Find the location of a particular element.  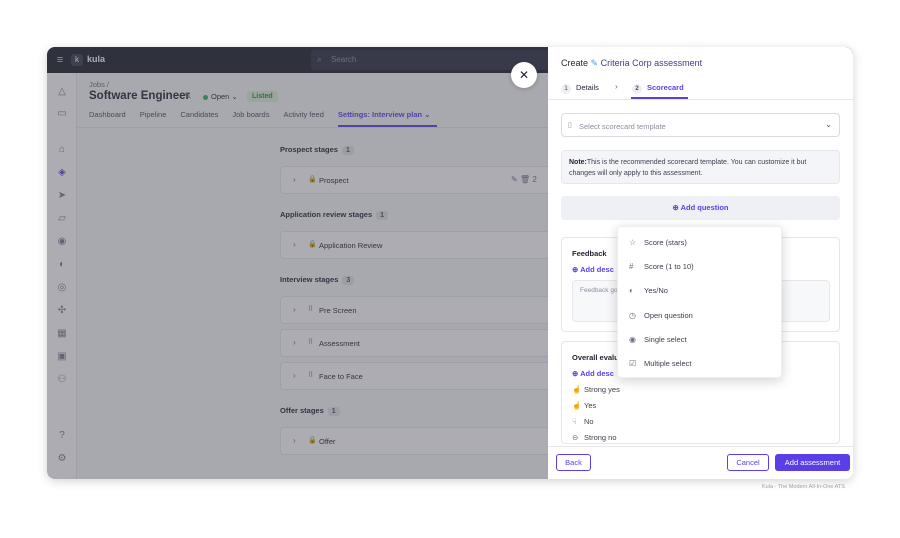

feedback-title: Feedback is located at coordinates (589, 253).